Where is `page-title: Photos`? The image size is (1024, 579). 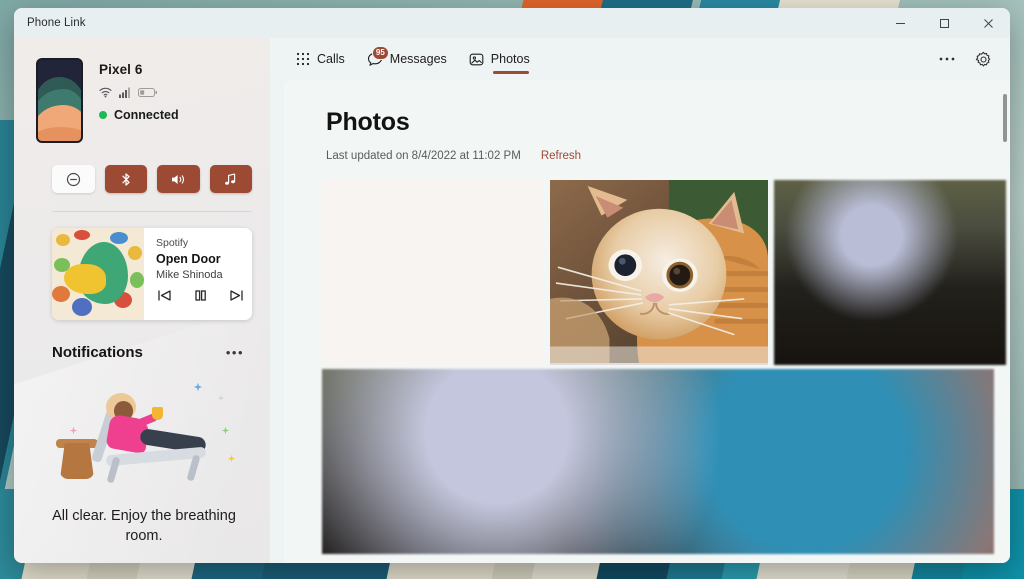
page-title: Photos is located at coordinates (368, 122).